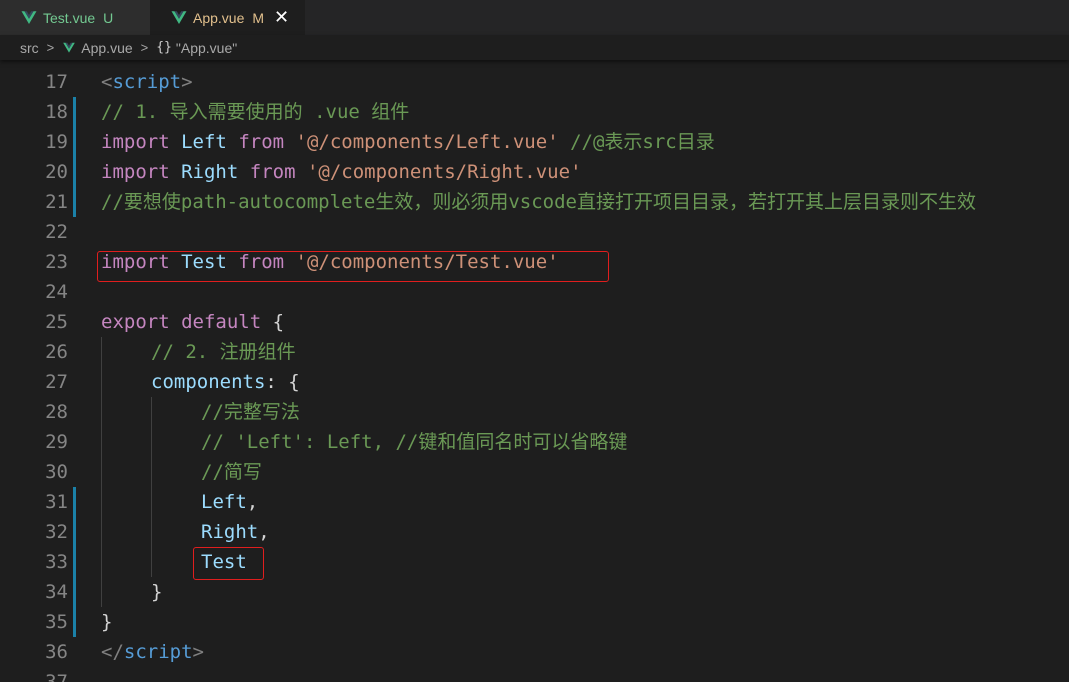  Describe the element at coordinates (56, 292) in the screenshot. I see `line-number: 24` at that location.